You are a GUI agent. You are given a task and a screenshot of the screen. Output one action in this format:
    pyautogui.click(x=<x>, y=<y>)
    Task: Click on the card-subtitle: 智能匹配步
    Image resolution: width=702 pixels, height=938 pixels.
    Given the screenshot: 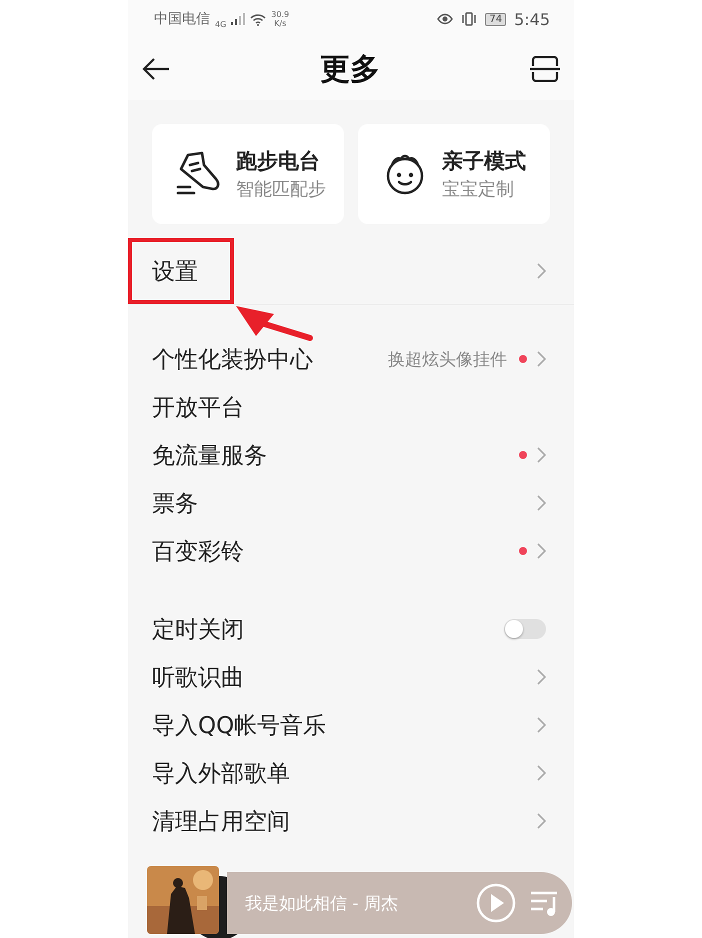 What is the action you would take?
    pyautogui.click(x=281, y=189)
    